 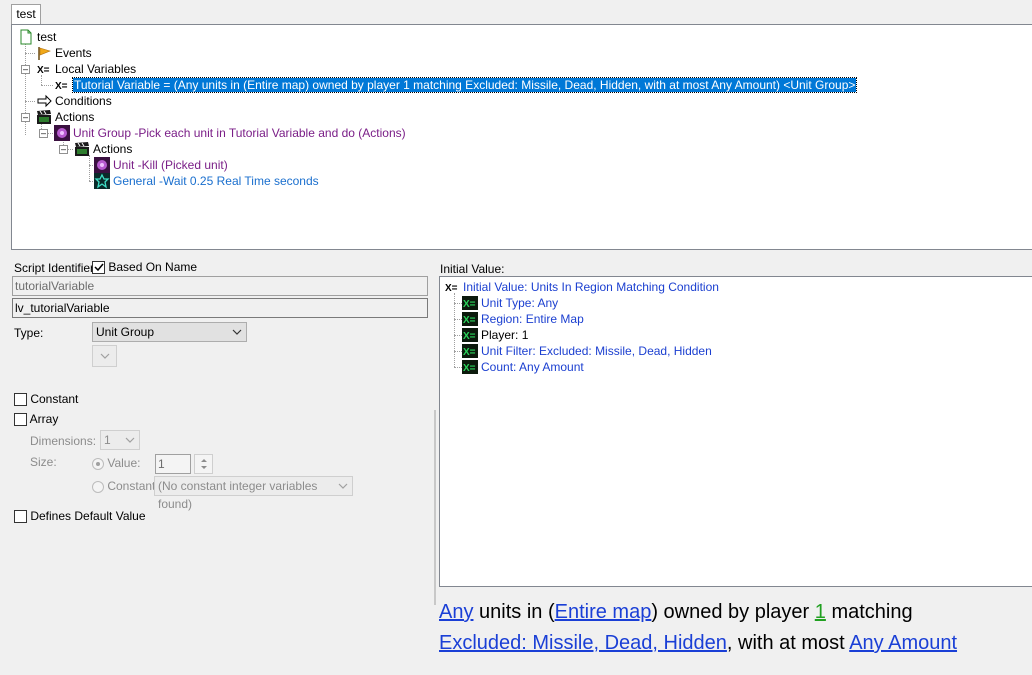 What do you see at coordinates (456, 612) in the screenshot?
I see `link-any: Any` at bounding box center [456, 612].